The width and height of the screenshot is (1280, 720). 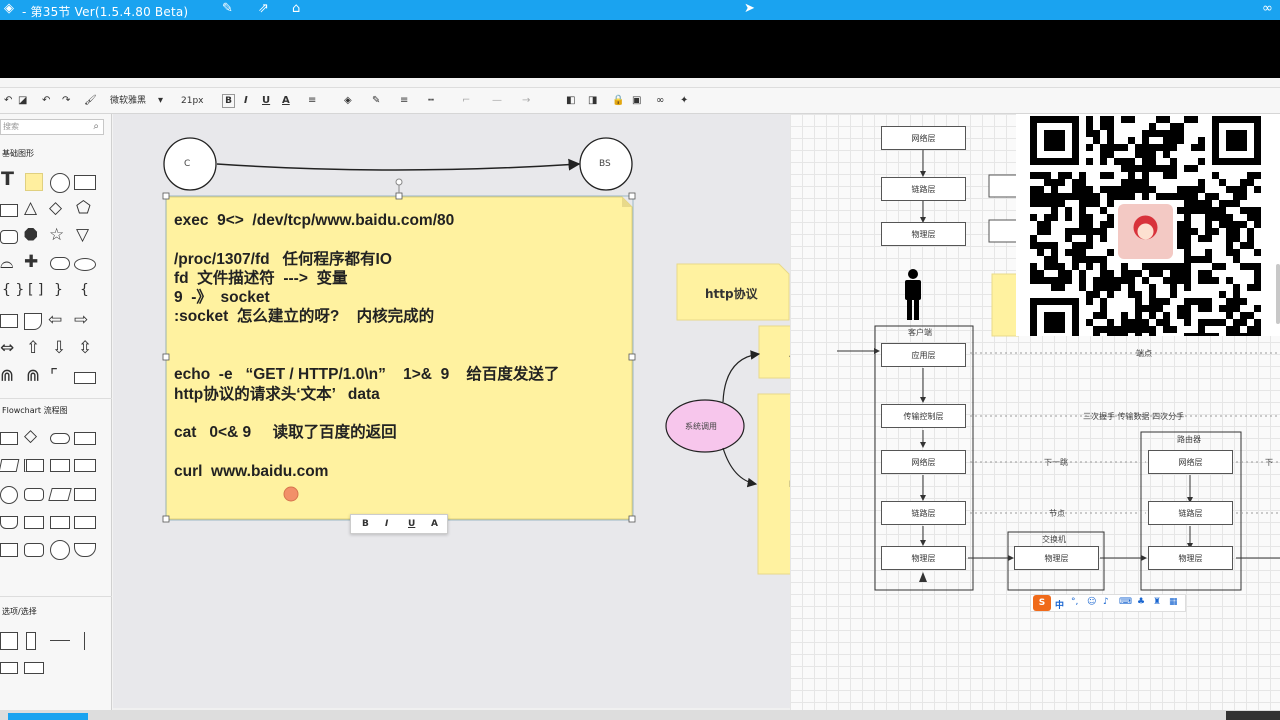 What do you see at coordinates (85, 522) in the screenshot?
I see `flow-preparation-icon` at bounding box center [85, 522].